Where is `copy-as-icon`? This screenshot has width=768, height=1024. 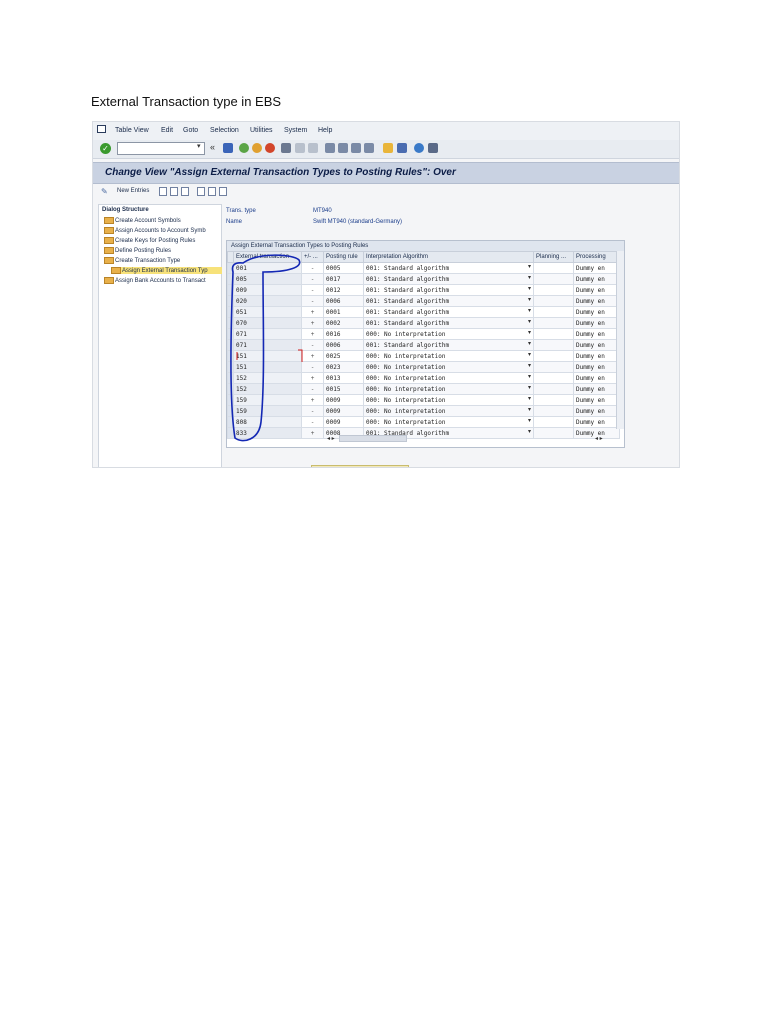
copy-as-icon is located at coordinates (174, 191).